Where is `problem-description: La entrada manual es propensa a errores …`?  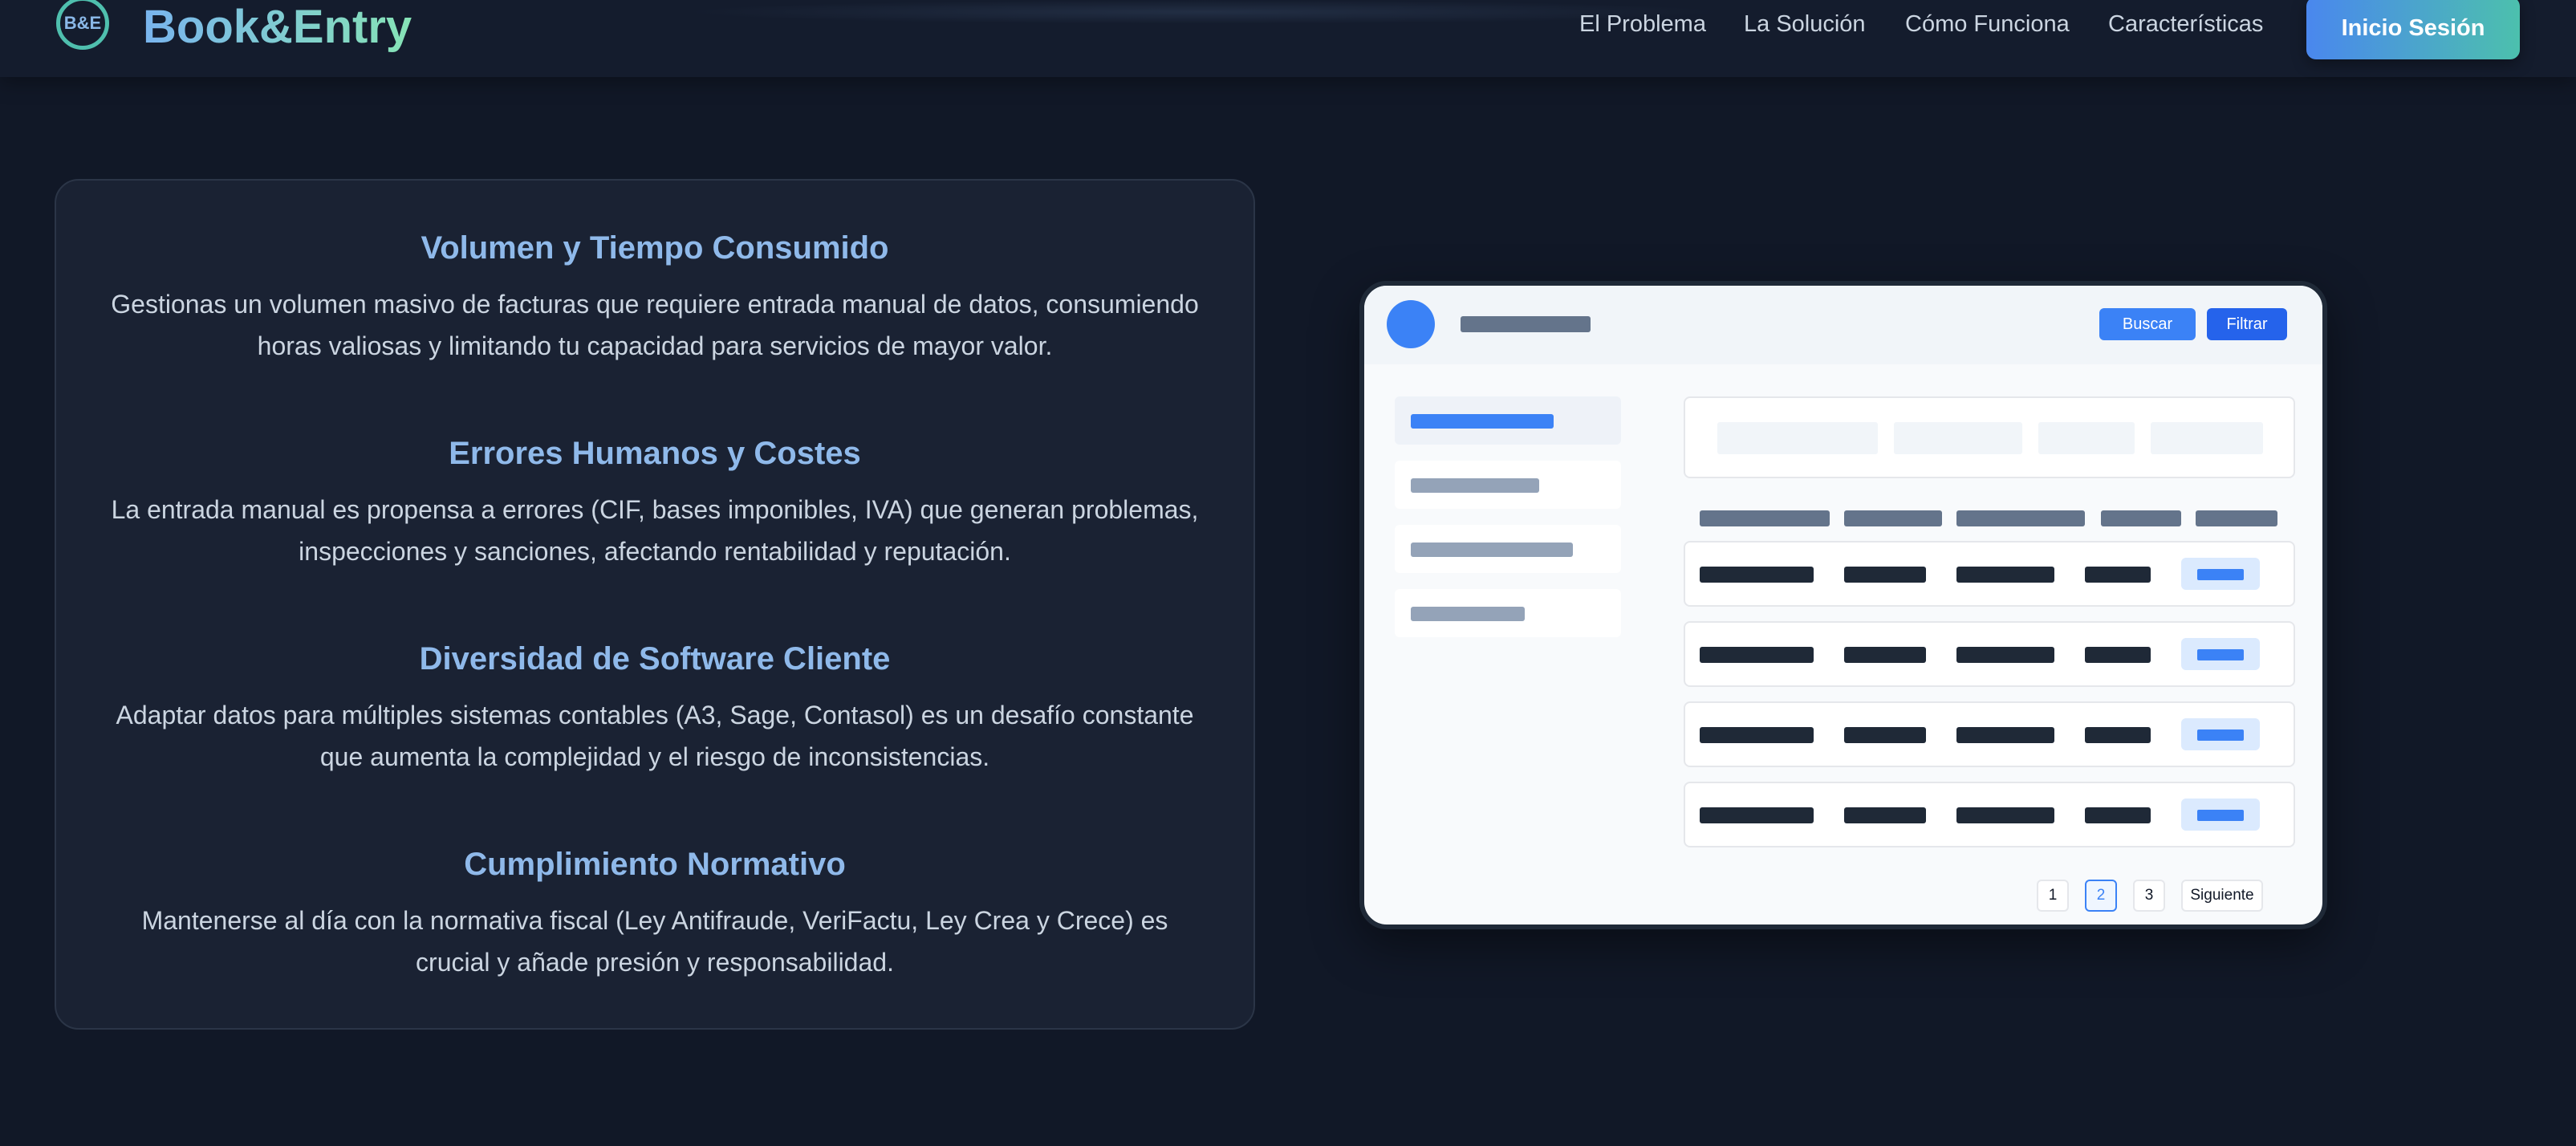
problem-description: La entrada manual es propensa a errores … is located at coordinates (655, 530).